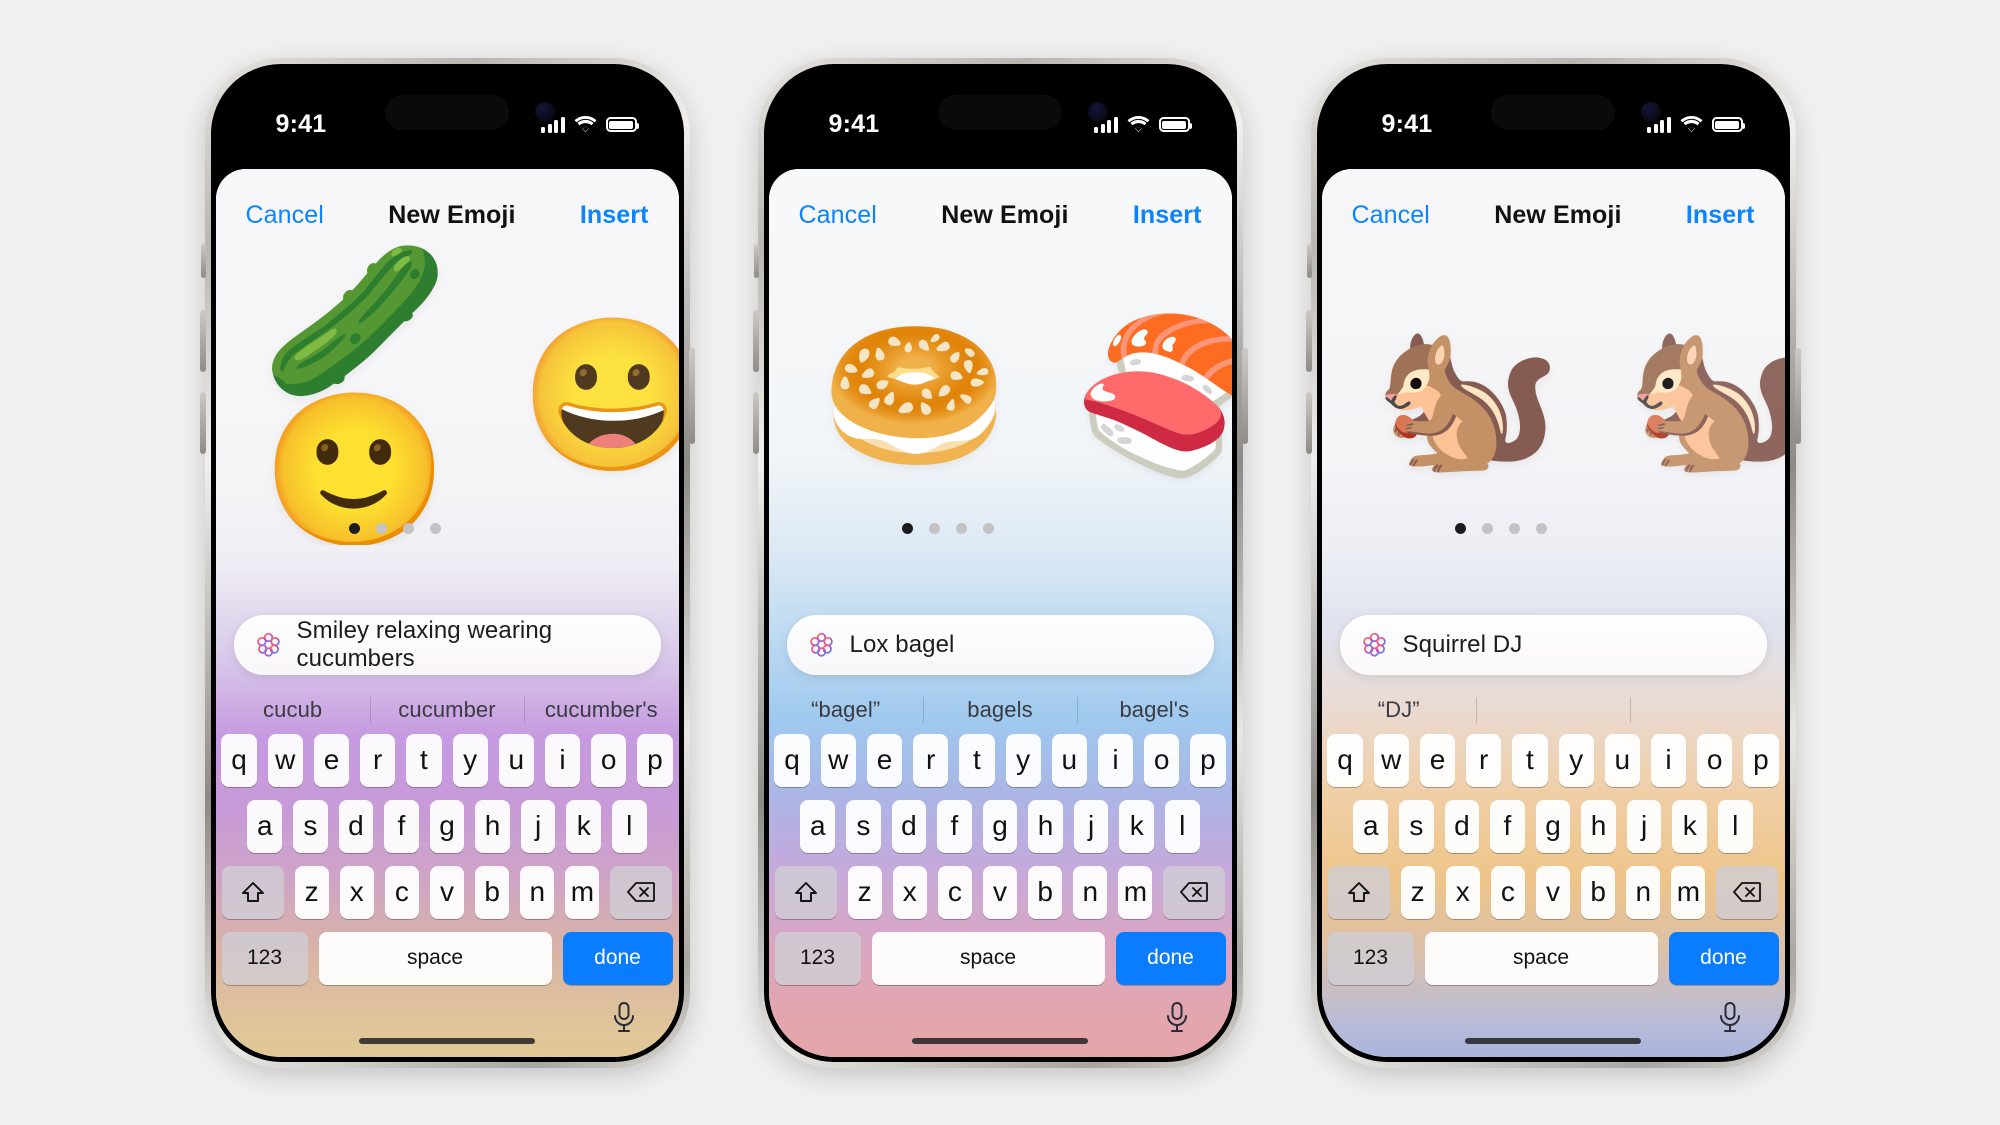 The image size is (2000, 1125). Describe the element at coordinates (1149, 395) in the screenshot. I see `emoji-result-secondary: 🍣` at that location.